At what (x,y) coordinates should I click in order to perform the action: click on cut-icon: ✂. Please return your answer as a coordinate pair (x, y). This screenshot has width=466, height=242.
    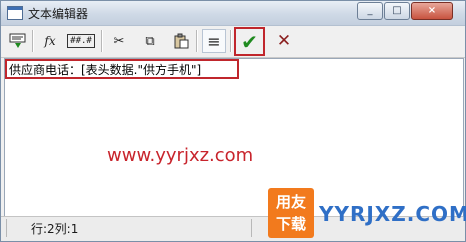
    Looking at the image, I should click on (119, 41).